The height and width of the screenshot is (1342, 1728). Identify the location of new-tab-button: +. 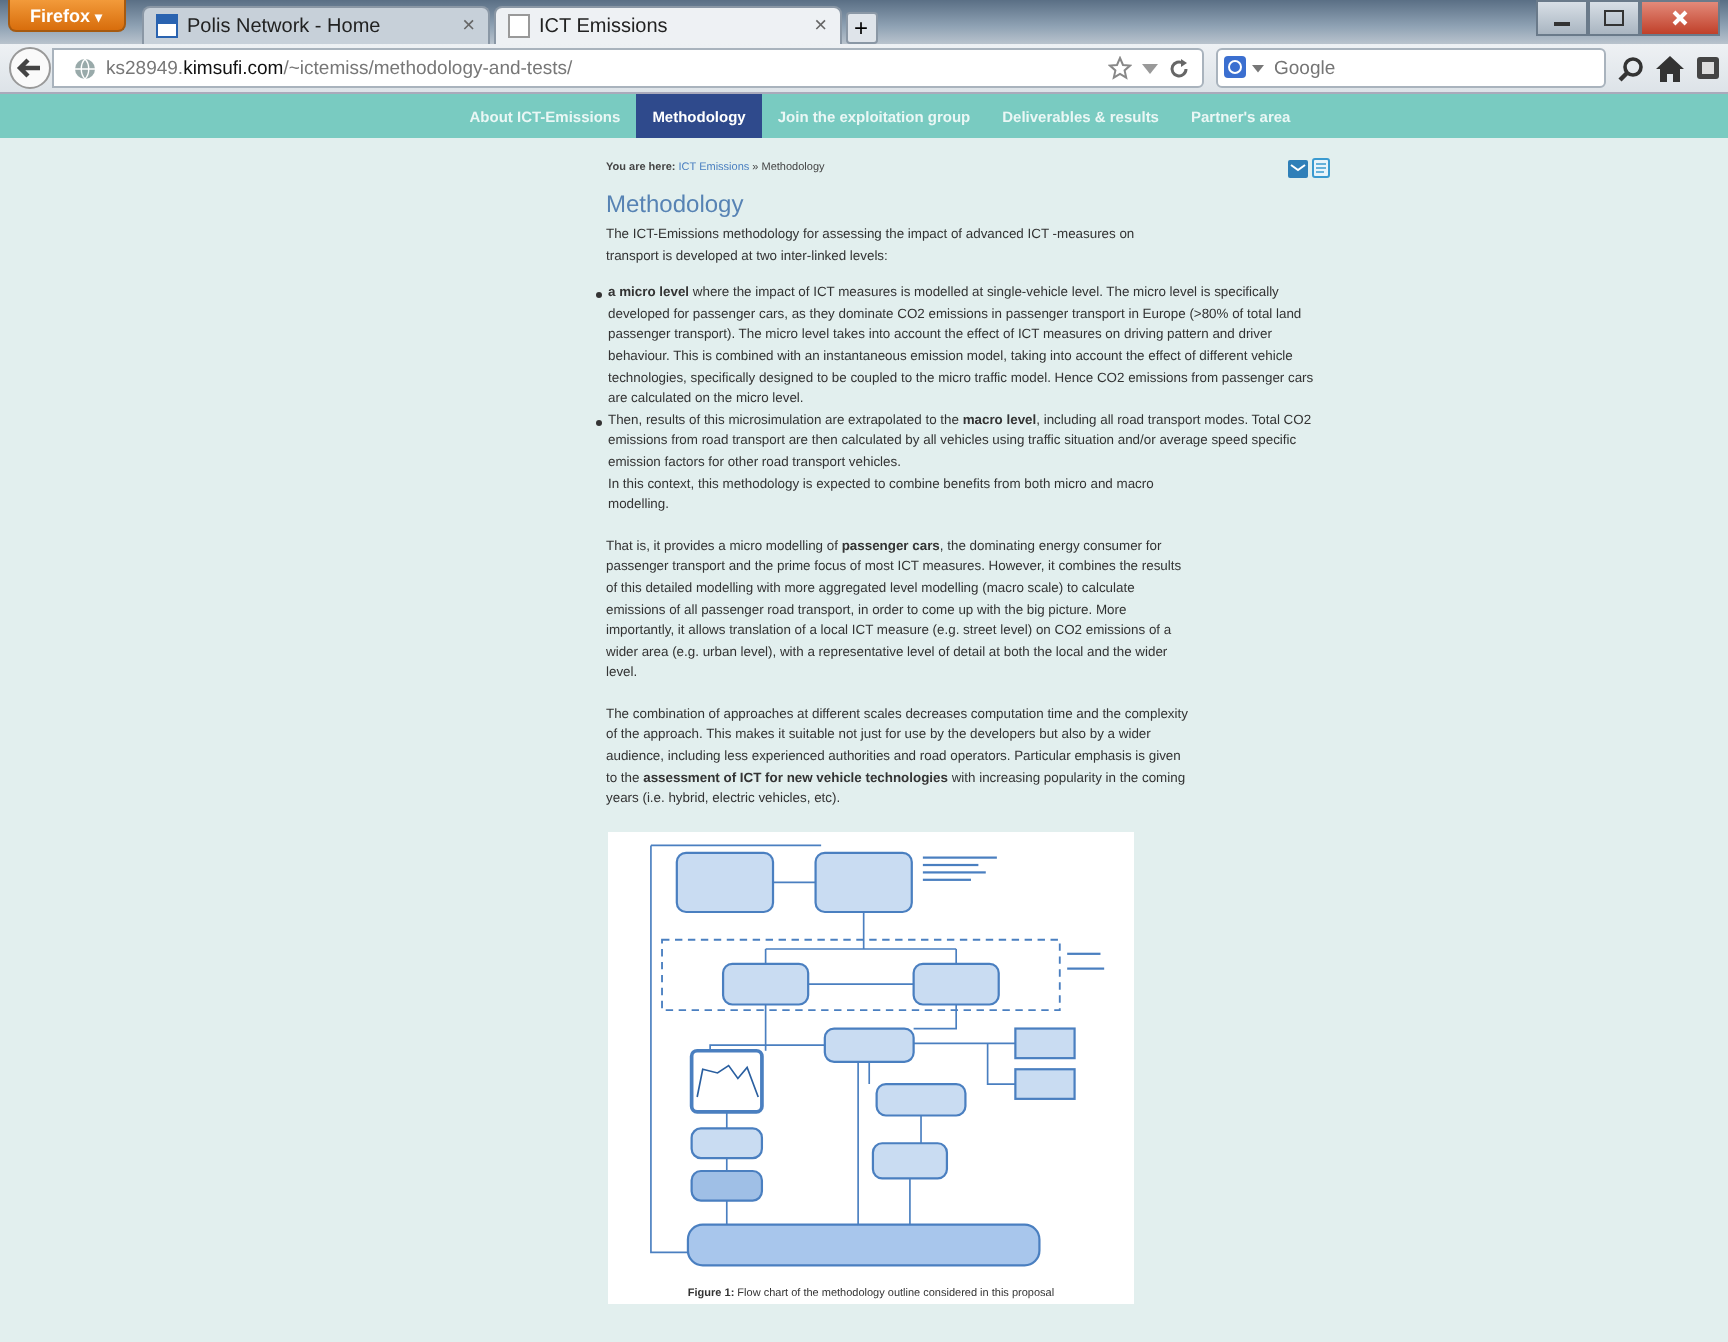
(861, 28).